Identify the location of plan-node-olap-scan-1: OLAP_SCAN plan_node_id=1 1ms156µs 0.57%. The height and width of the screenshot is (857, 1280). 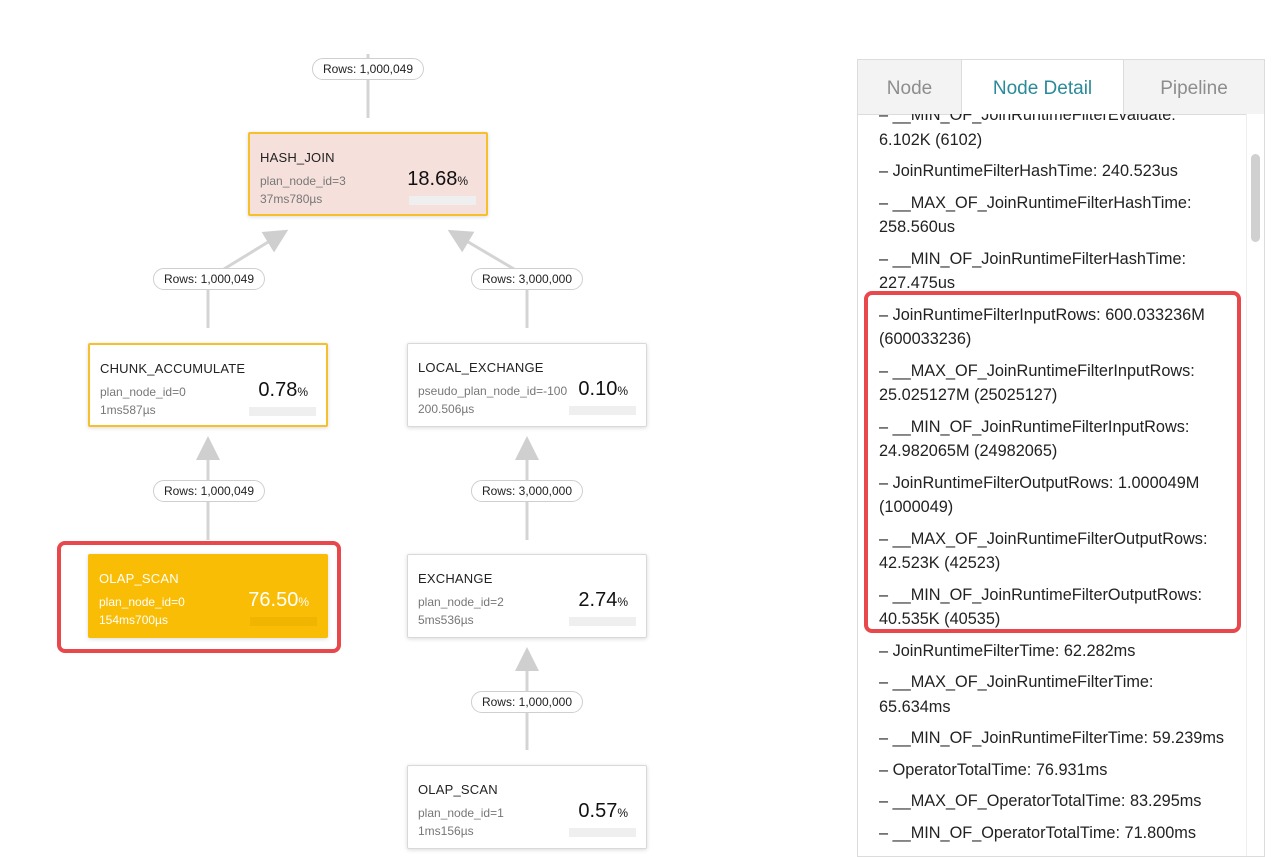
(527, 807).